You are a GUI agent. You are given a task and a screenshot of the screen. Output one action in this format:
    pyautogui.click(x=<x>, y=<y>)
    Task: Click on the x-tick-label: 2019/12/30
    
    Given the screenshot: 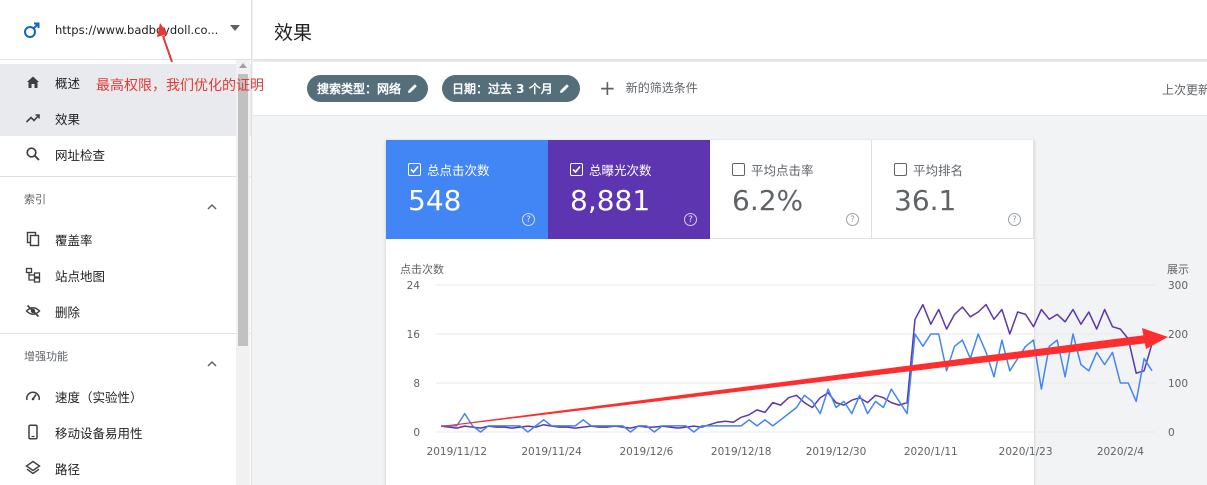 What is the action you would take?
    pyautogui.click(x=836, y=452)
    